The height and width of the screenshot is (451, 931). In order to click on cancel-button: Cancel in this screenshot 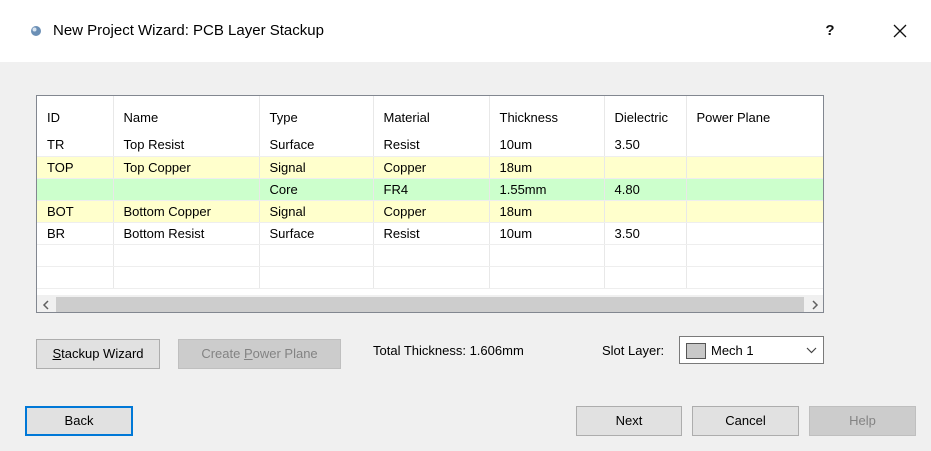, I will do `click(745, 421)`.